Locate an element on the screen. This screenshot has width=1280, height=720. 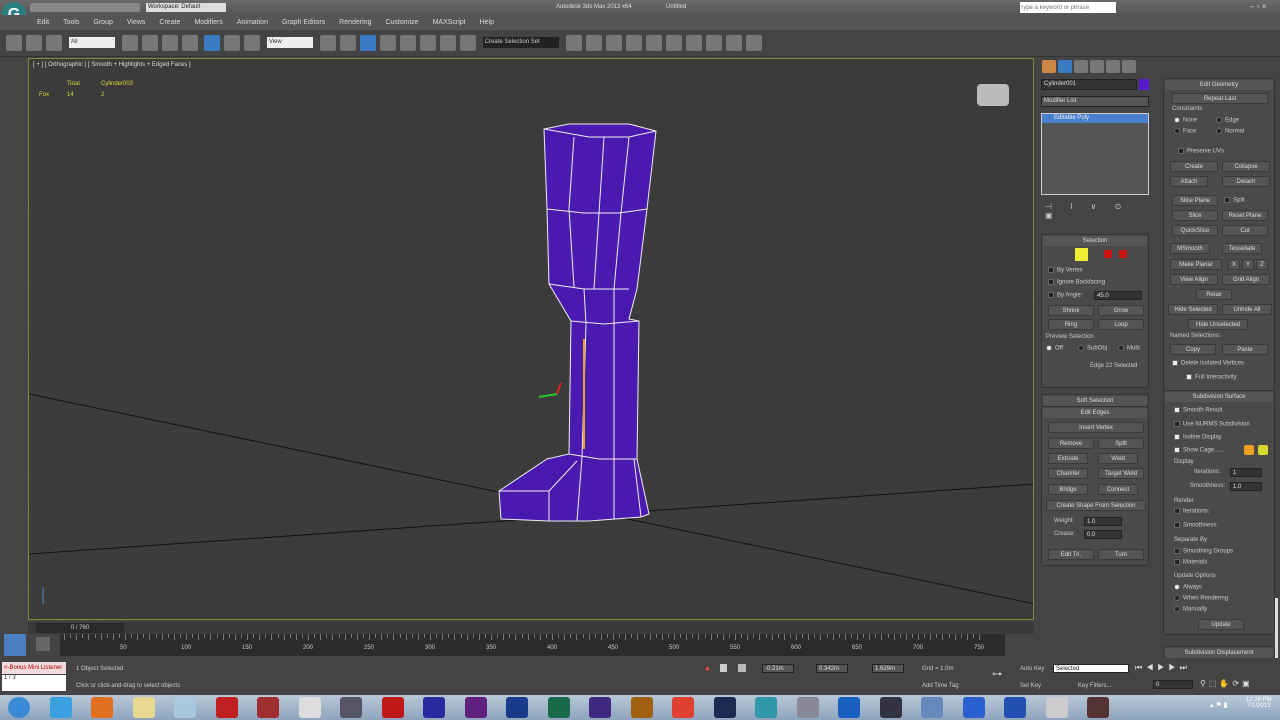
isolate-icon: ● is located at coordinates (707, 668).